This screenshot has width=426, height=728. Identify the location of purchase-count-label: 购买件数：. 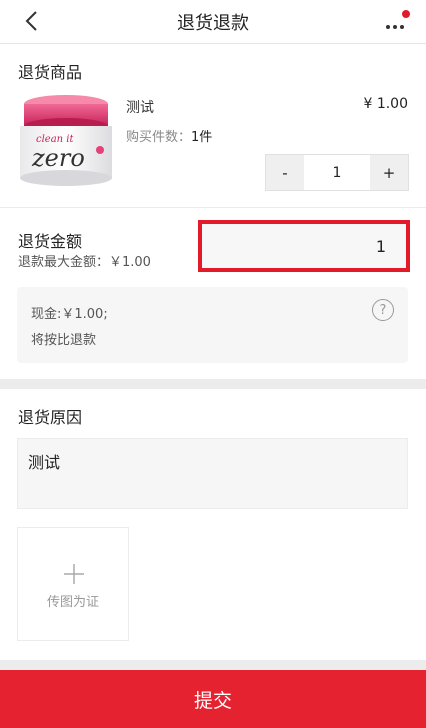
(159, 137).